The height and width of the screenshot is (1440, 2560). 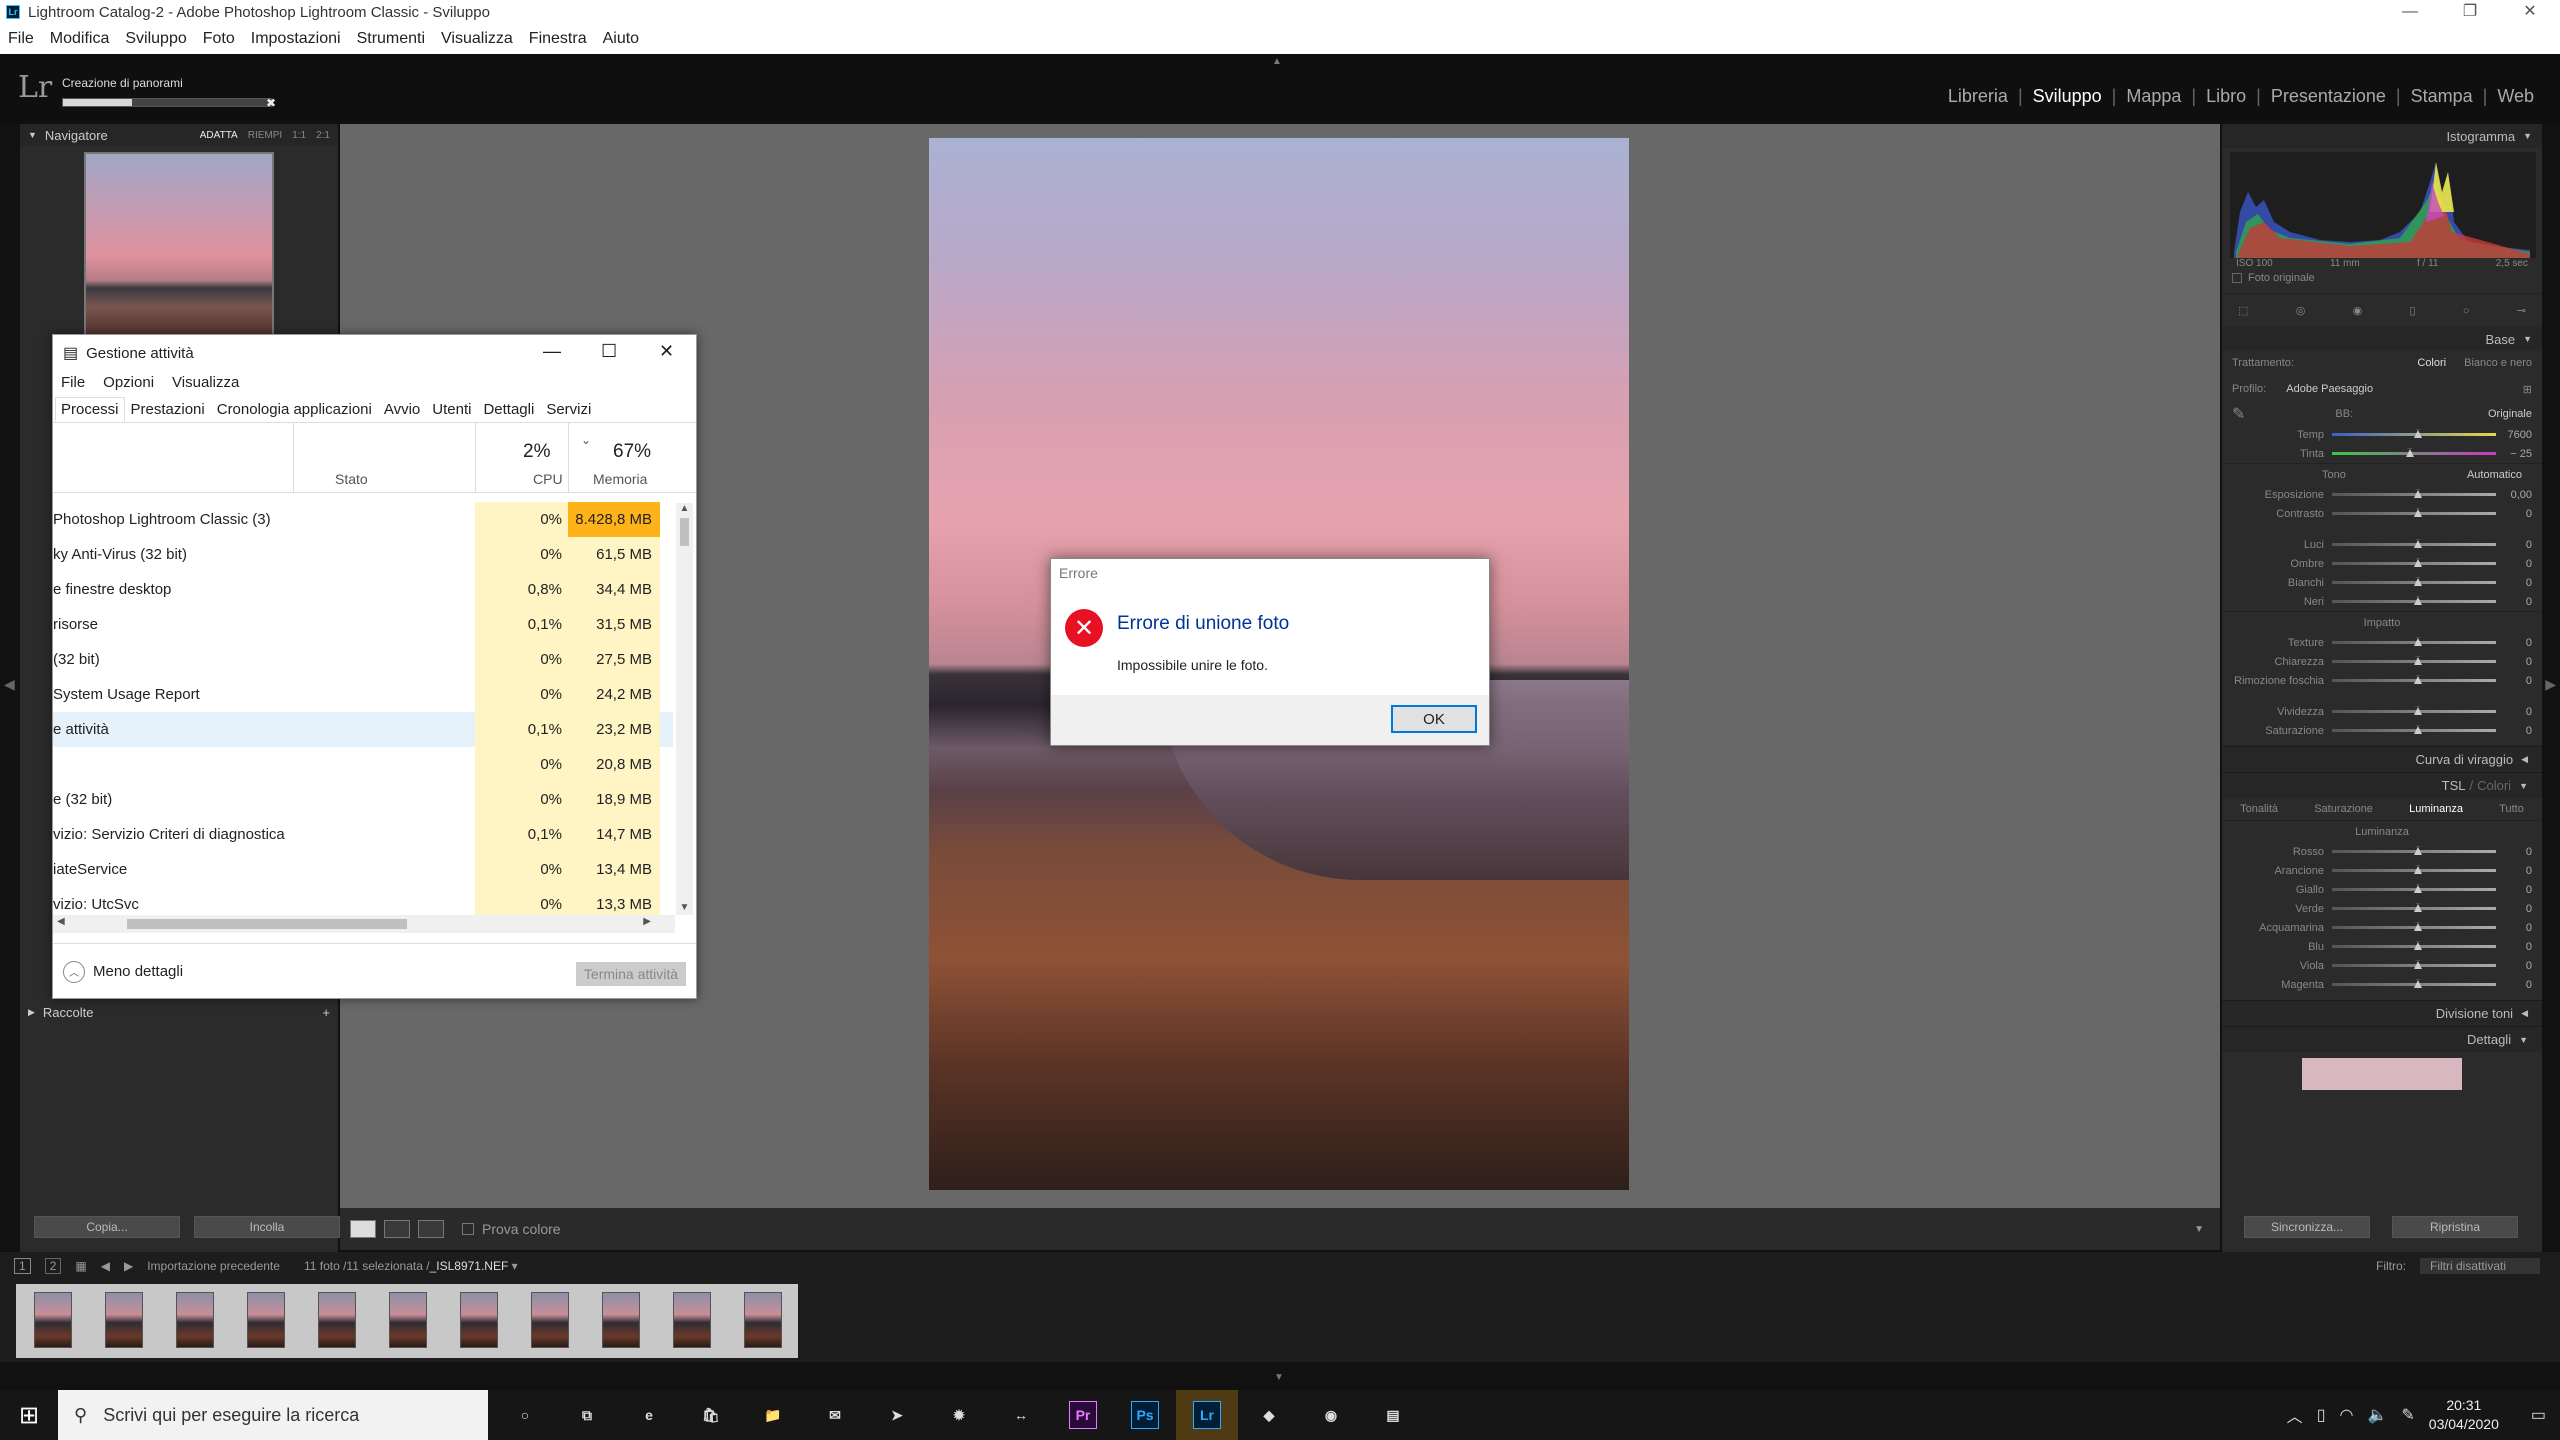 What do you see at coordinates (1269, 1415) in the screenshot?
I see `app-icon: ◆` at bounding box center [1269, 1415].